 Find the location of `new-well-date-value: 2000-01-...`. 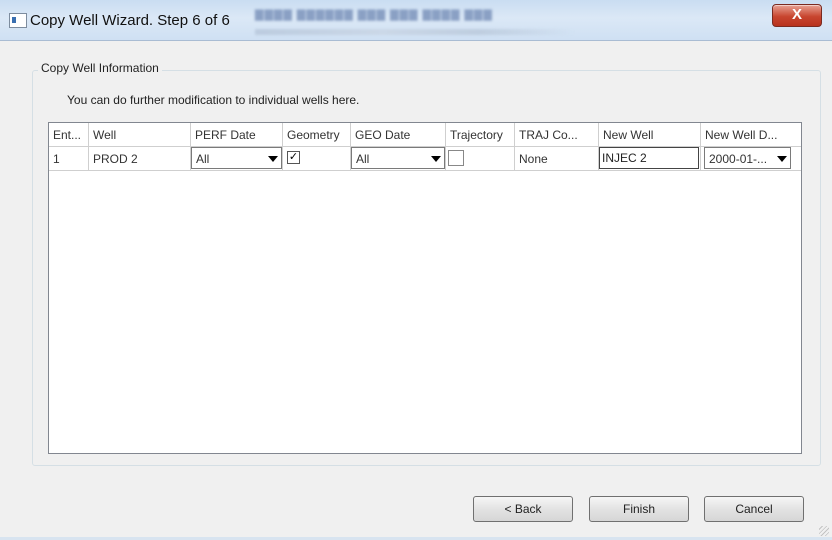

new-well-date-value: 2000-01-... is located at coordinates (738, 159).